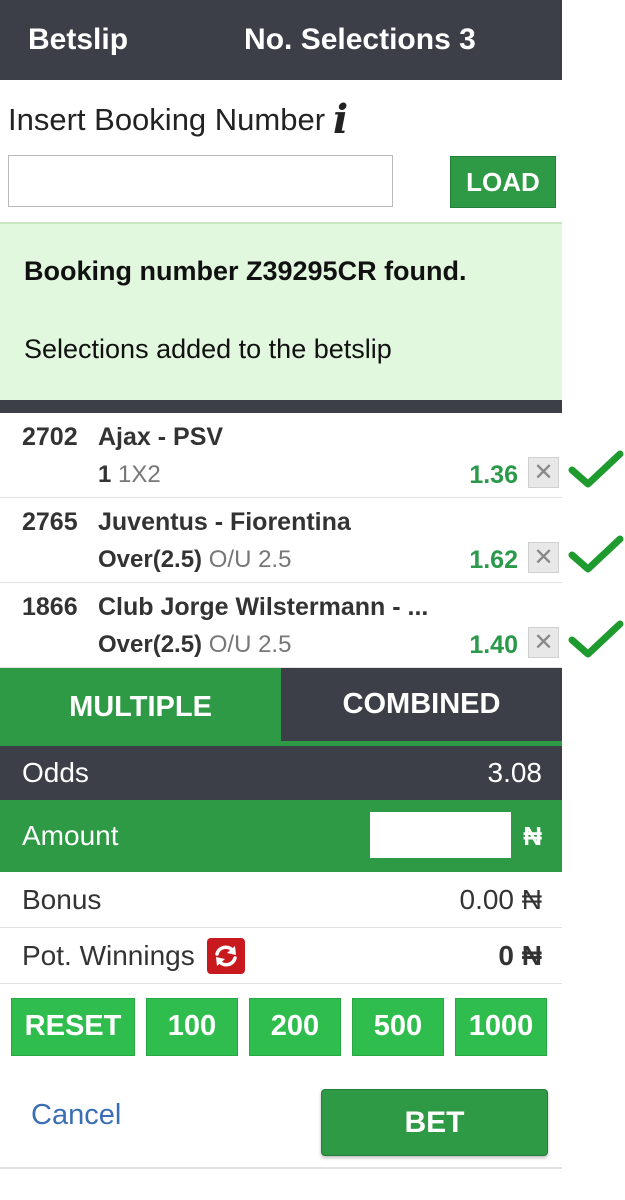  What do you see at coordinates (245, 271) in the screenshot?
I see `booking-found-text: Booking number Z39295CR found.` at bounding box center [245, 271].